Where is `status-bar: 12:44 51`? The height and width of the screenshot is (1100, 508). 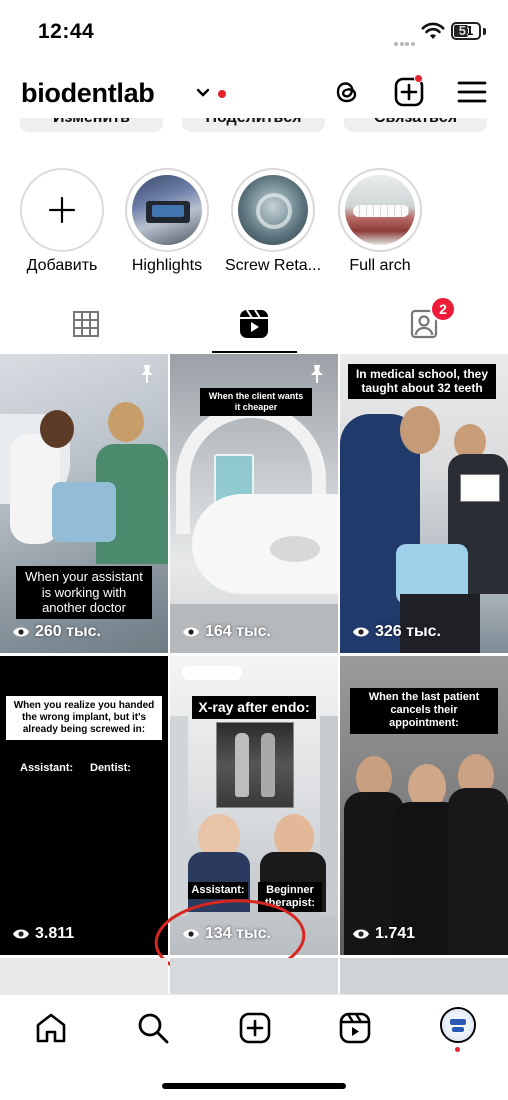
status-bar: 12:44 51 is located at coordinates (254, 31).